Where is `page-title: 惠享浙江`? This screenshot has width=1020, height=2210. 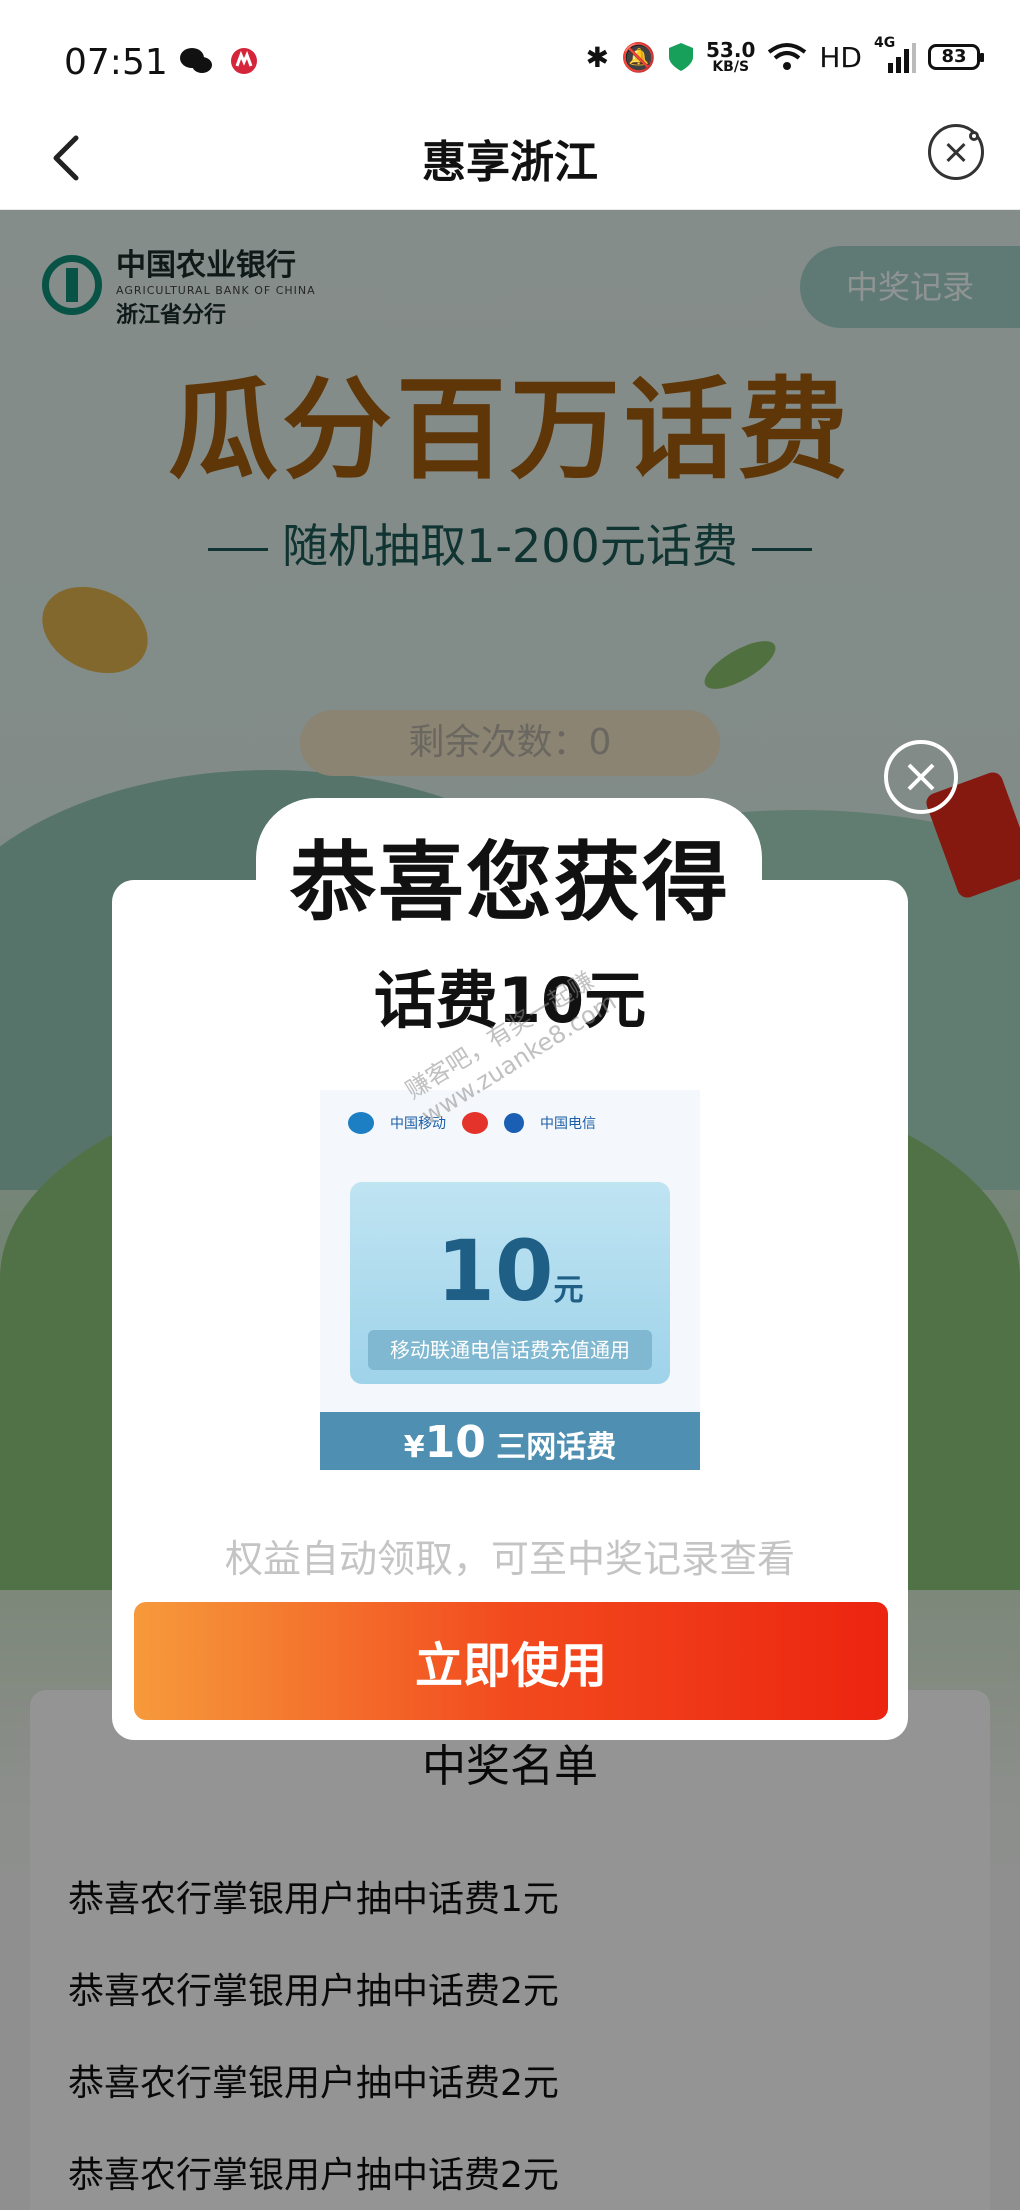 page-title: 惠享浙江 is located at coordinates (510, 162).